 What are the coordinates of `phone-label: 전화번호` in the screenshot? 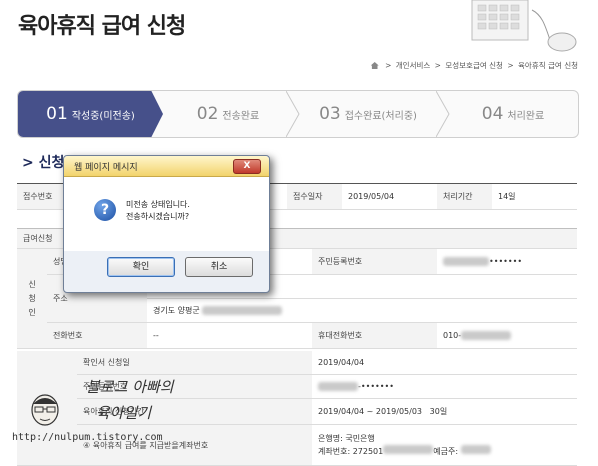 It's located at (97, 336).